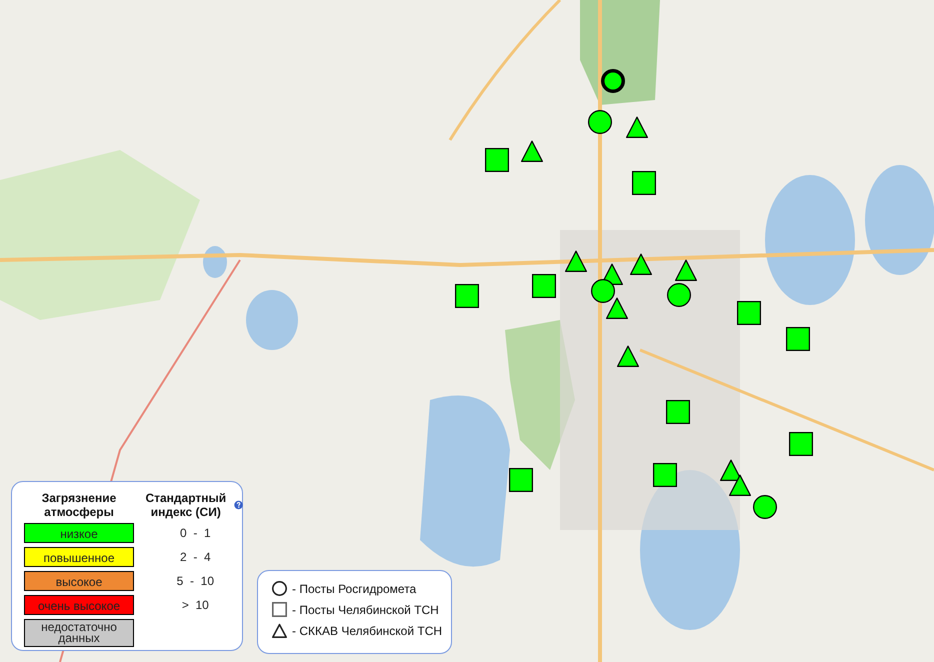 This screenshot has width=934, height=662. What do you see at coordinates (79, 557) in the screenshot?
I see `pollution-level-swatch: повышенное` at bounding box center [79, 557].